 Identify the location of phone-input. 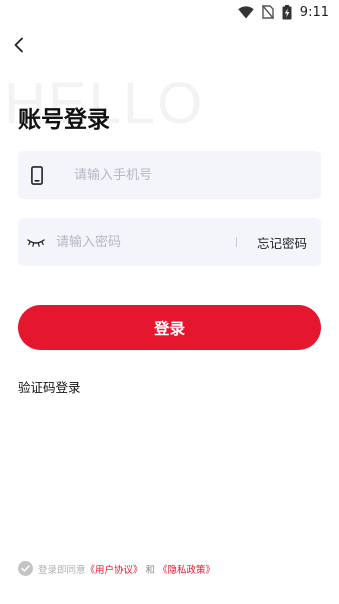
(184, 175).